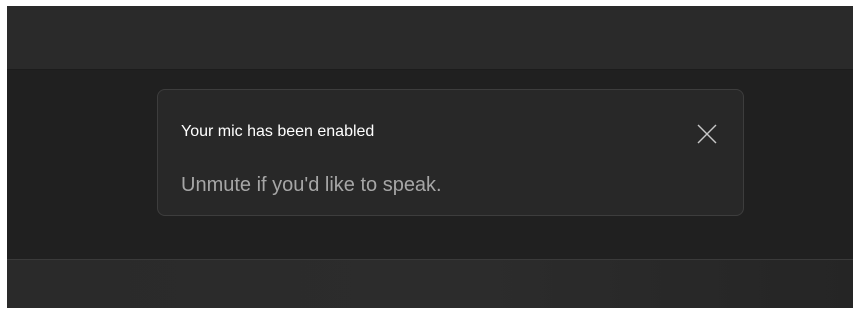 The image size is (853, 313). Describe the element at coordinates (311, 185) in the screenshot. I see `notification-message: Unmute if you'd like to speak.` at that location.